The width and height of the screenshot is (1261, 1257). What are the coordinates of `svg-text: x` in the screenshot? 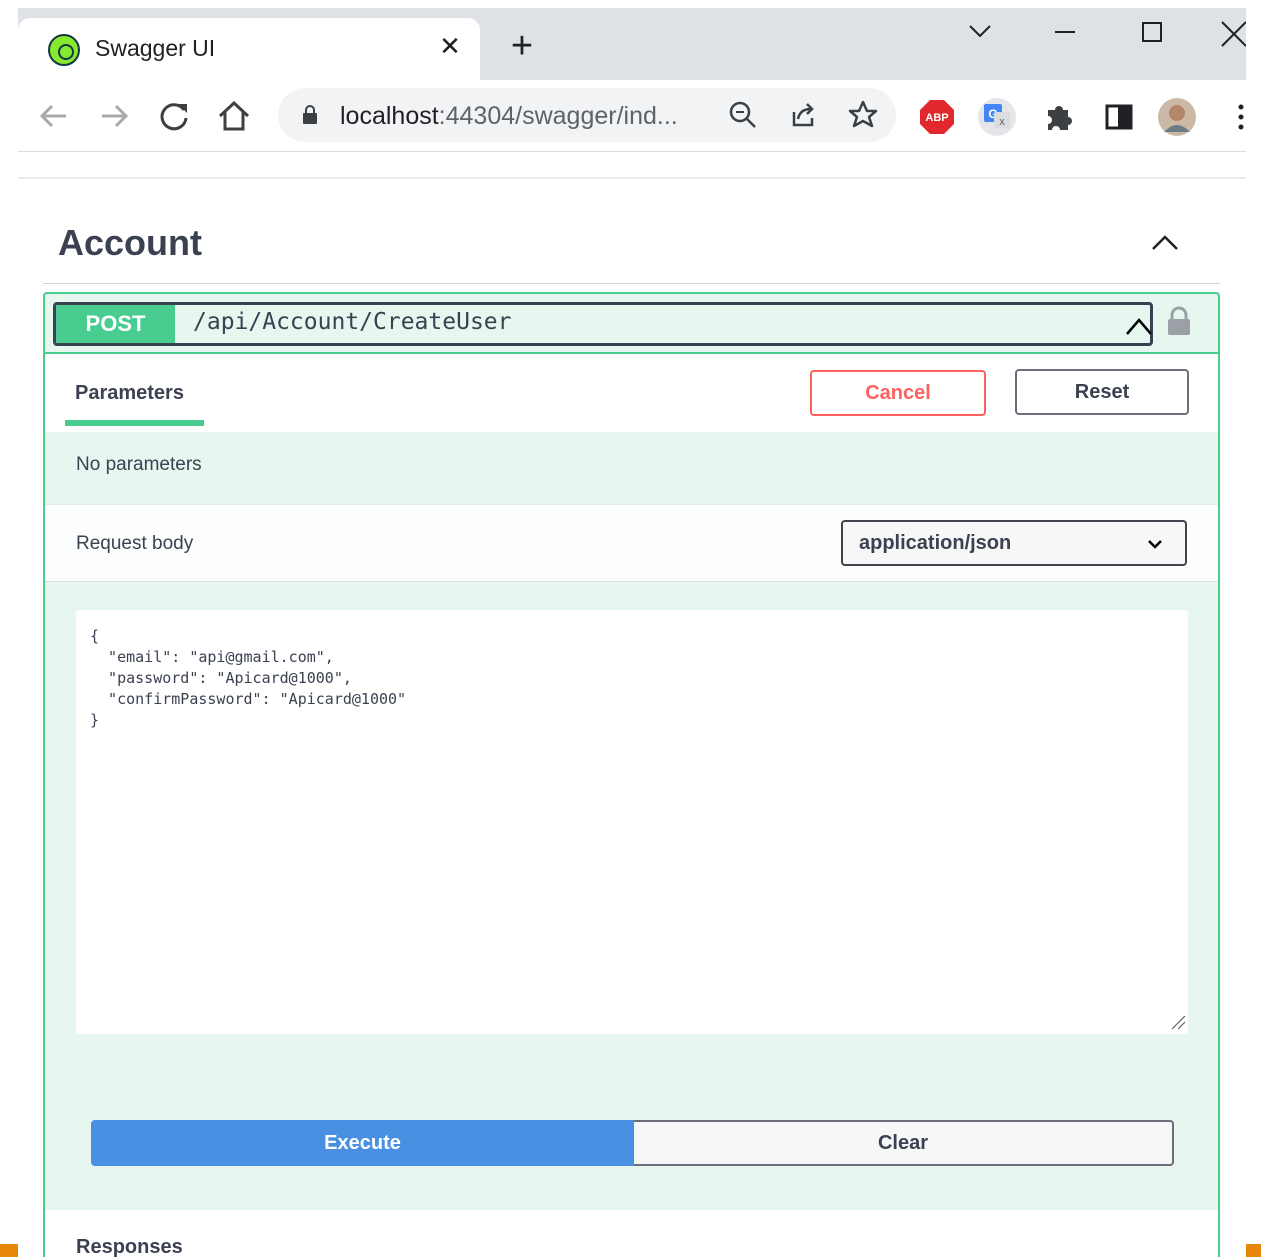 It's located at (1002, 122).